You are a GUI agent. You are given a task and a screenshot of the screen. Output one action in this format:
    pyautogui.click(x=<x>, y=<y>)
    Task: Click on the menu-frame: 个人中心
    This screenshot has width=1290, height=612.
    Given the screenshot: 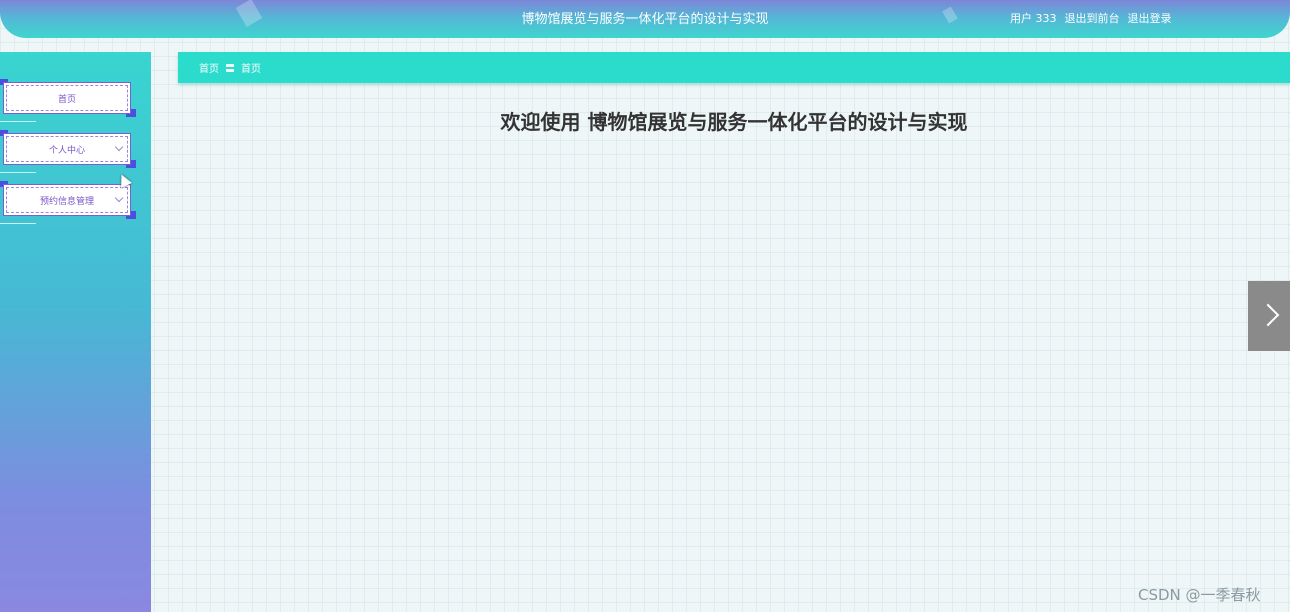 What is the action you would take?
    pyautogui.click(x=67, y=149)
    